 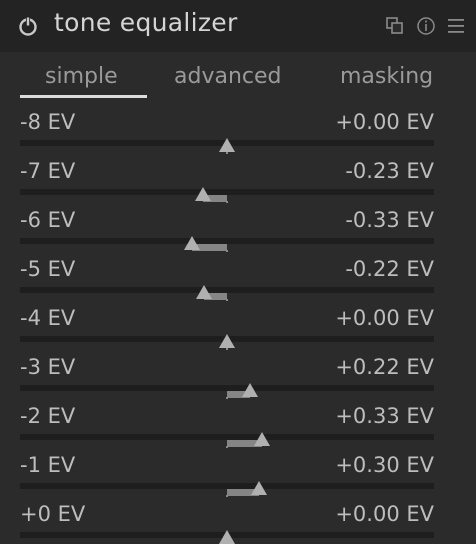 I want to click on slider-value: -0.22 EV, so click(x=389, y=269).